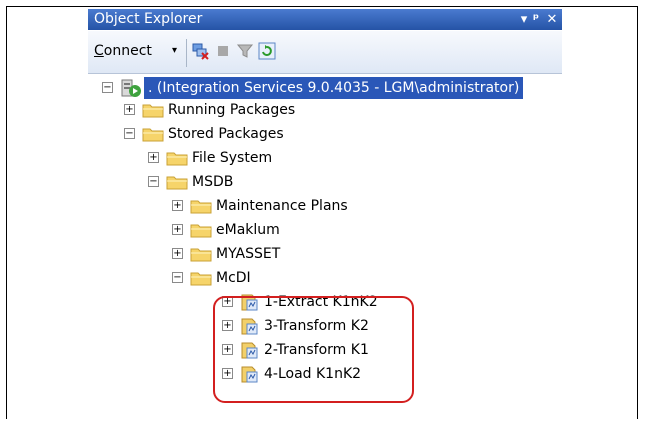  I want to click on toolbar-separator, so click(186, 53).